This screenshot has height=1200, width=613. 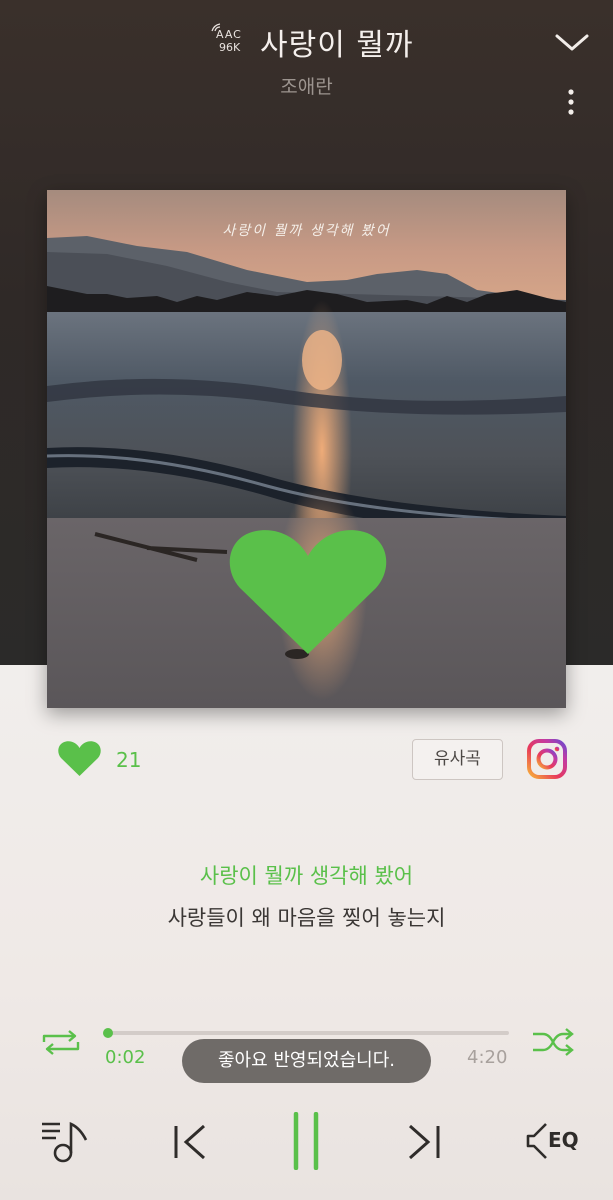 What do you see at coordinates (306, 1033) in the screenshot?
I see `progress-track` at bounding box center [306, 1033].